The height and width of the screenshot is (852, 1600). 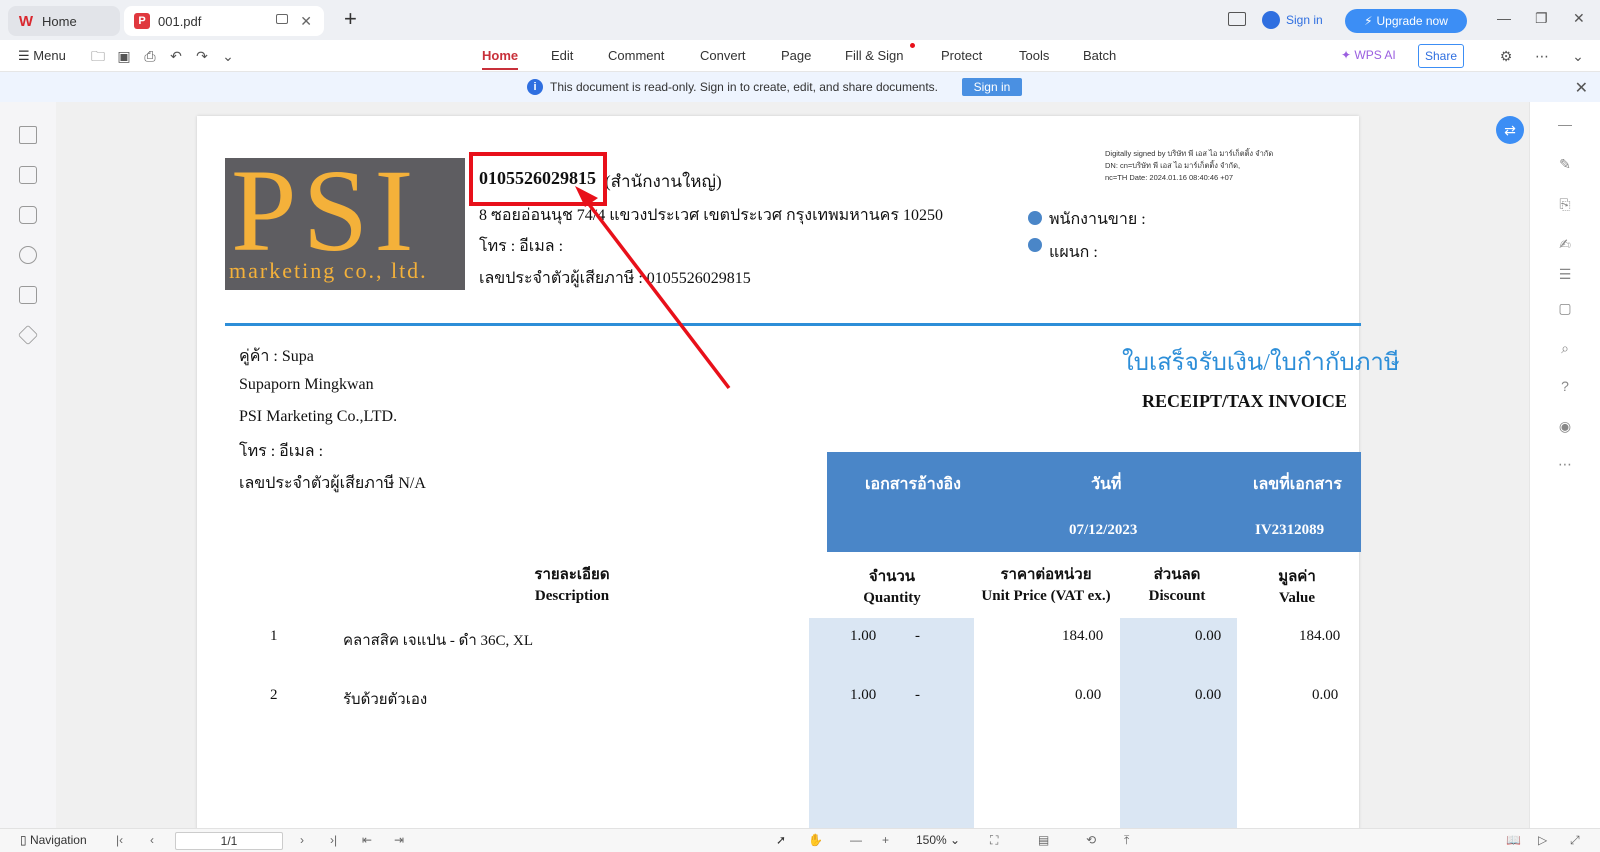 What do you see at coordinates (1565, 426) in the screenshot?
I see `reading-mode-icon: ◉` at bounding box center [1565, 426].